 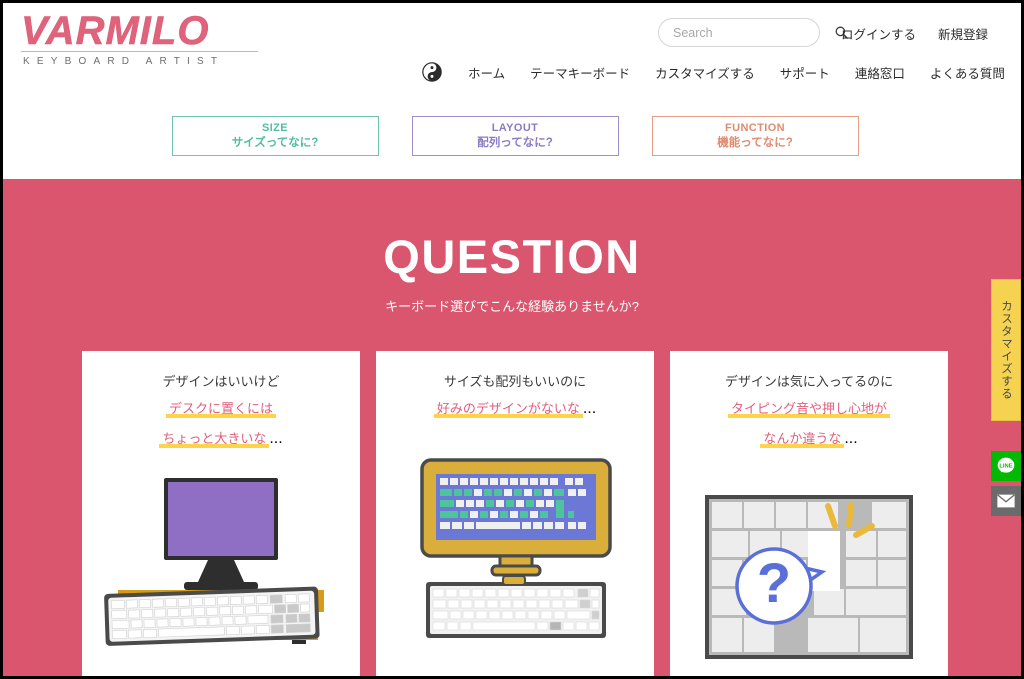 I want to click on category-function-en: FUNCTION, so click(x=755, y=127).